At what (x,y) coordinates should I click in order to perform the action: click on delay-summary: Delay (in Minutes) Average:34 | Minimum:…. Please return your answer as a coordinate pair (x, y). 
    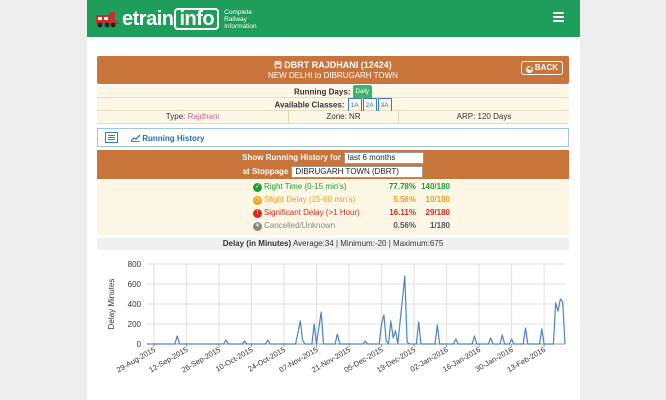
    Looking at the image, I should click on (333, 244).